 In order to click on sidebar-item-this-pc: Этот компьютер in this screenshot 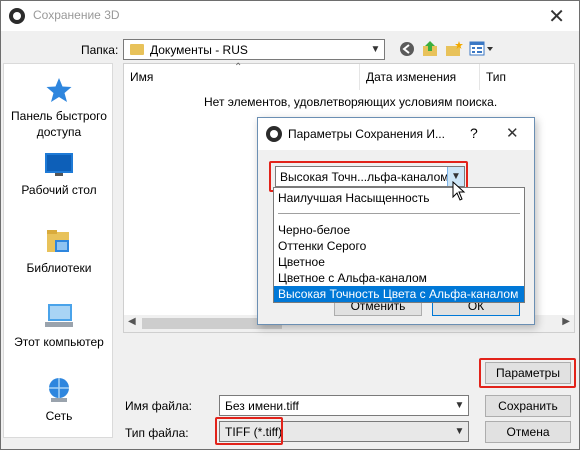, I will do `click(59, 326)`.